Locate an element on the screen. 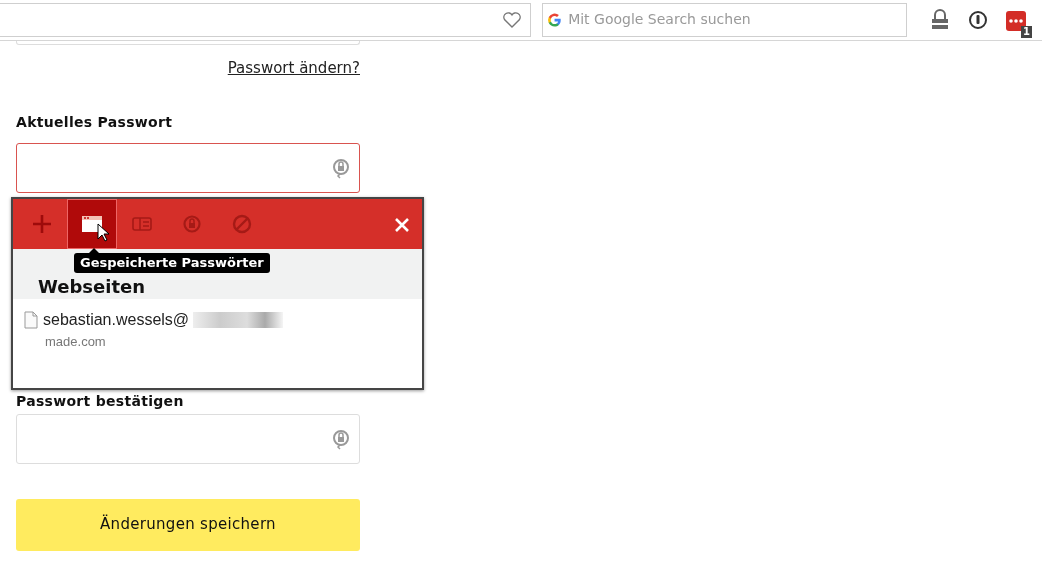 This screenshot has height=584, width=1042. save-button: Änderungen speichern is located at coordinates (188, 524).